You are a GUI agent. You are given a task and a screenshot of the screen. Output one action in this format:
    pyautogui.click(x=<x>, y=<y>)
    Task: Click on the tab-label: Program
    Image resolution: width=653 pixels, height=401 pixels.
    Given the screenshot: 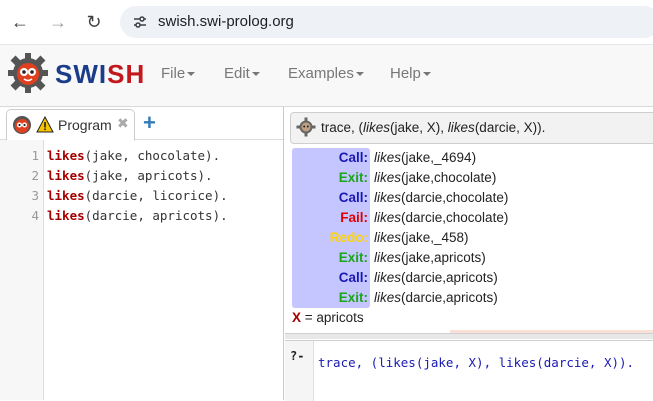 What is the action you would take?
    pyautogui.click(x=85, y=125)
    